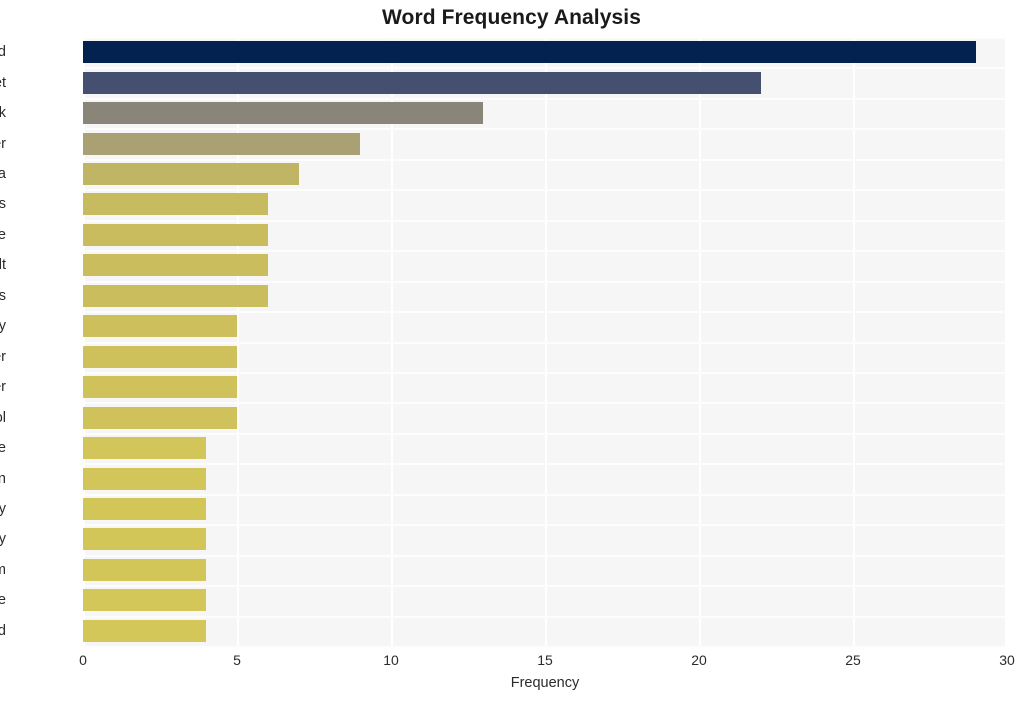 This screenshot has width=1023, height=701. What do you see at coordinates (422, 82) in the screenshot?
I see `bar-market` at bounding box center [422, 82].